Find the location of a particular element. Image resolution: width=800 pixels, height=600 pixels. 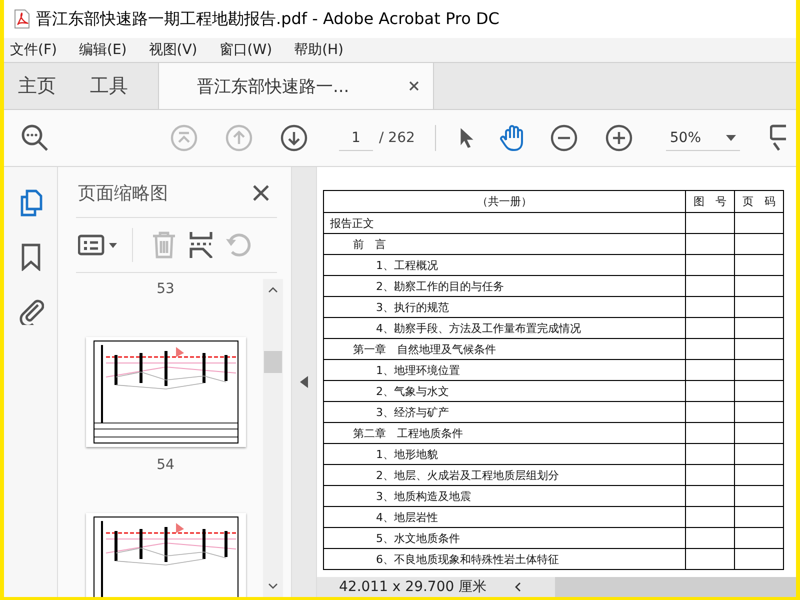

table-cell: 3、地质构造及地震 is located at coordinates (505, 496).